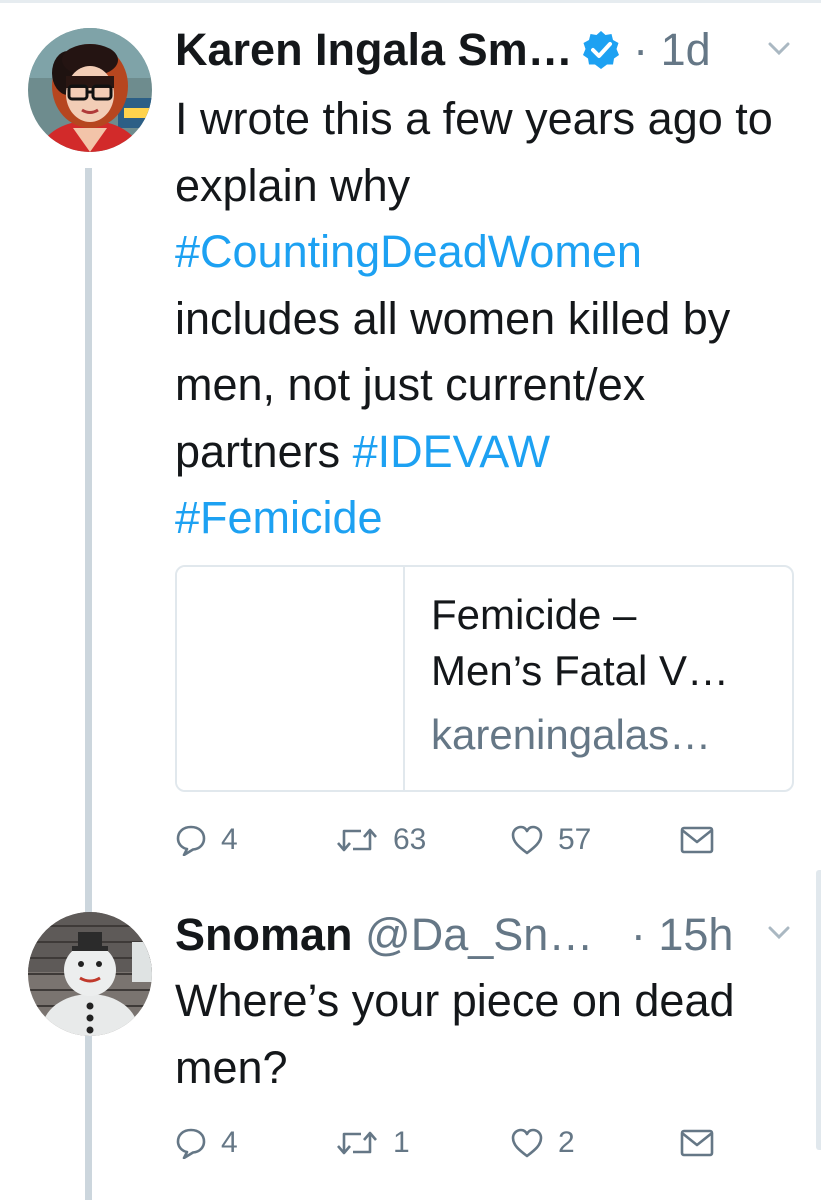  Describe the element at coordinates (88, 684) in the screenshot. I see `thread-connector-line` at that location.